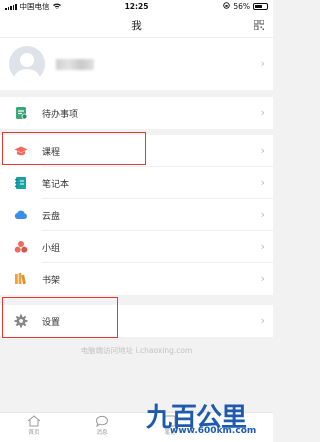  What do you see at coordinates (51, 217) in the screenshot?
I see `menu-item-label: 云盘` at bounding box center [51, 217].